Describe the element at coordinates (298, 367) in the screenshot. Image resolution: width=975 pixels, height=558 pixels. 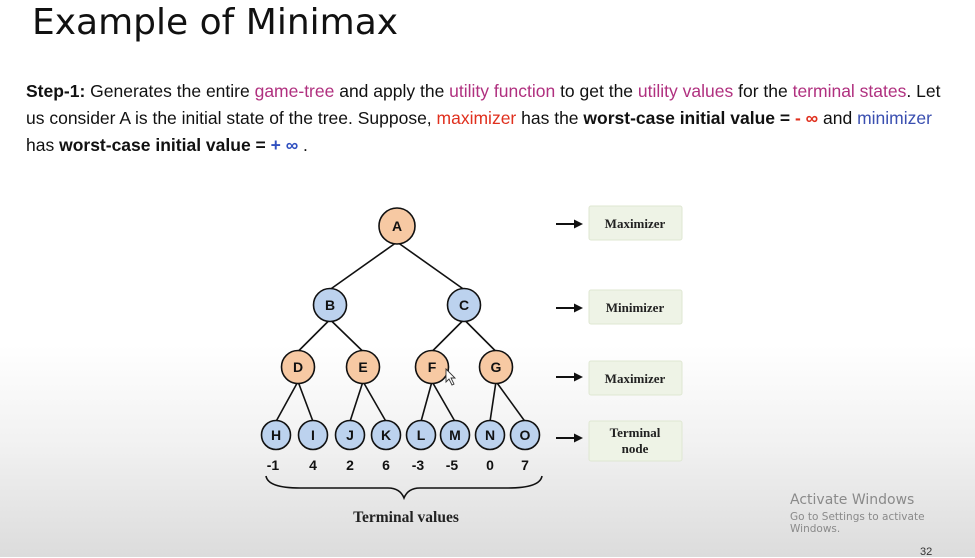
I see `tree-node-label: D` at that location.